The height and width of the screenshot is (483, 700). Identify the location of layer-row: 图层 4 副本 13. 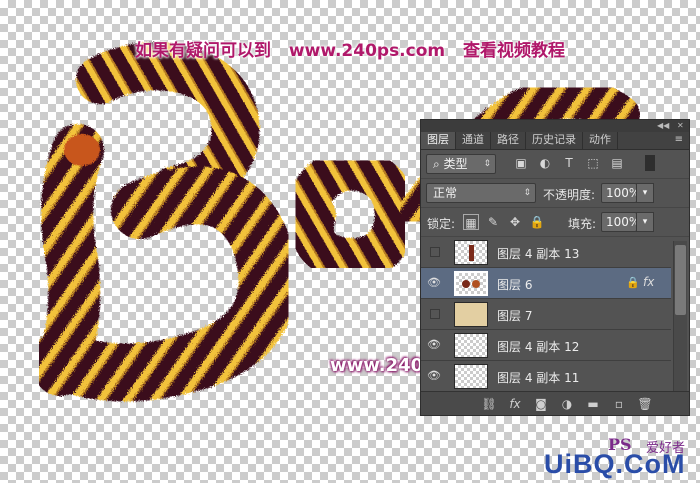
(546, 252).